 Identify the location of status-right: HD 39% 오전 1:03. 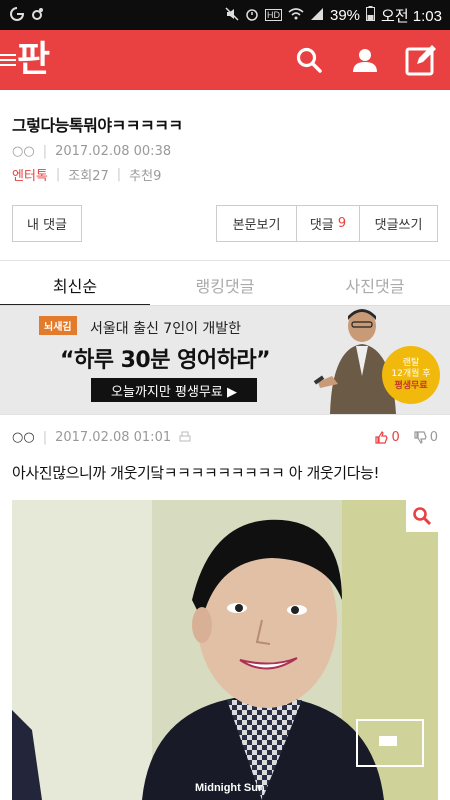
(333, 15).